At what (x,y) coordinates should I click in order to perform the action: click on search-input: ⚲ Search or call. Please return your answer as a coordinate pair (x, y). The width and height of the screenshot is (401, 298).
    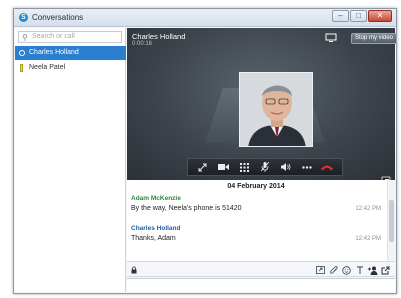
    Looking at the image, I should click on (70, 37).